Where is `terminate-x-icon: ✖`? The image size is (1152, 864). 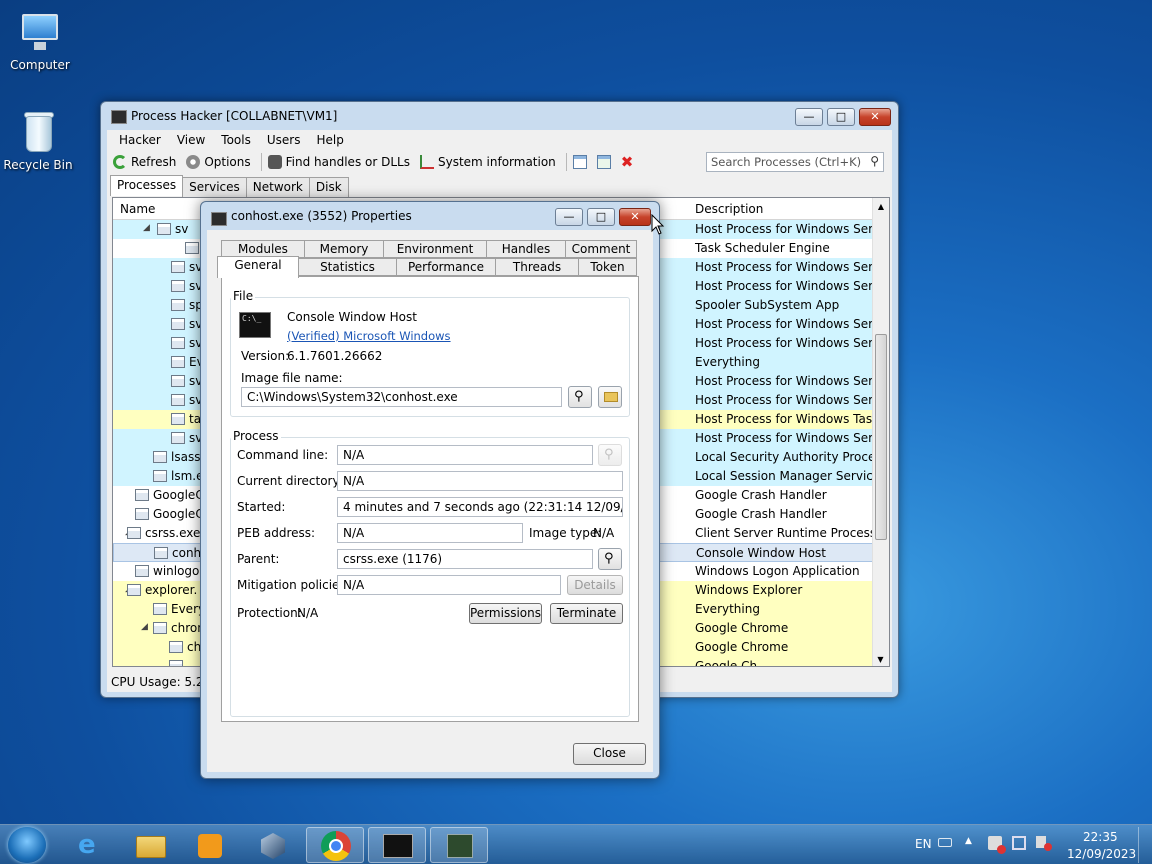 terminate-x-icon: ✖ is located at coordinates (628, 162).